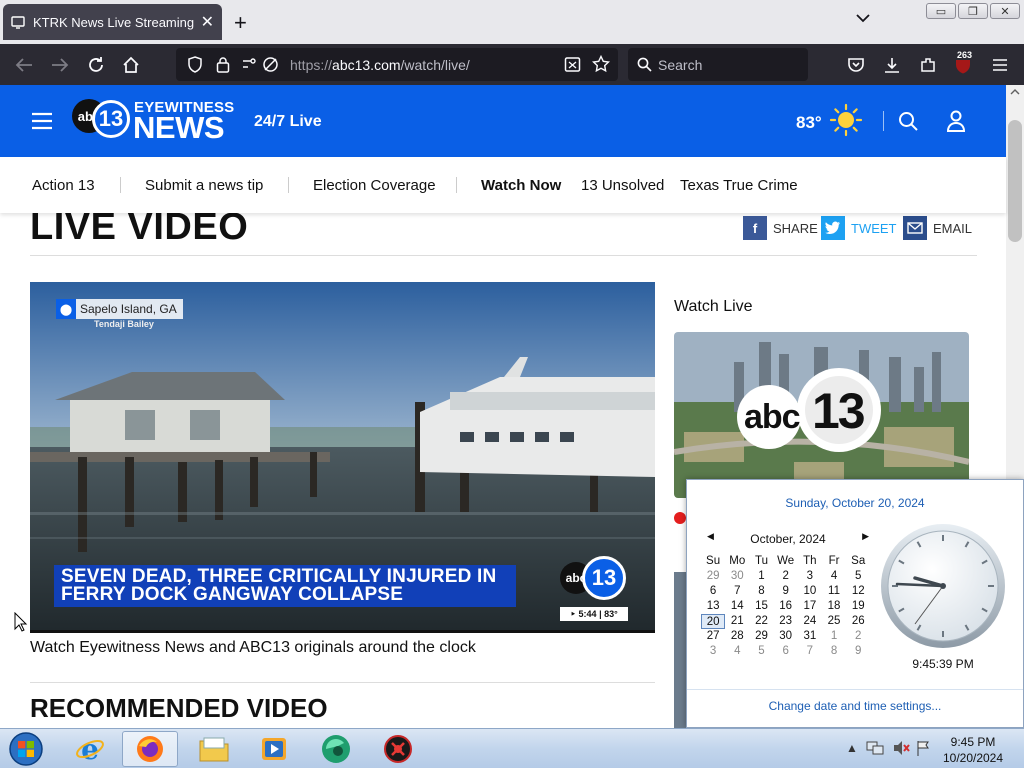  I want to click on home-icon, so click(131, 65).